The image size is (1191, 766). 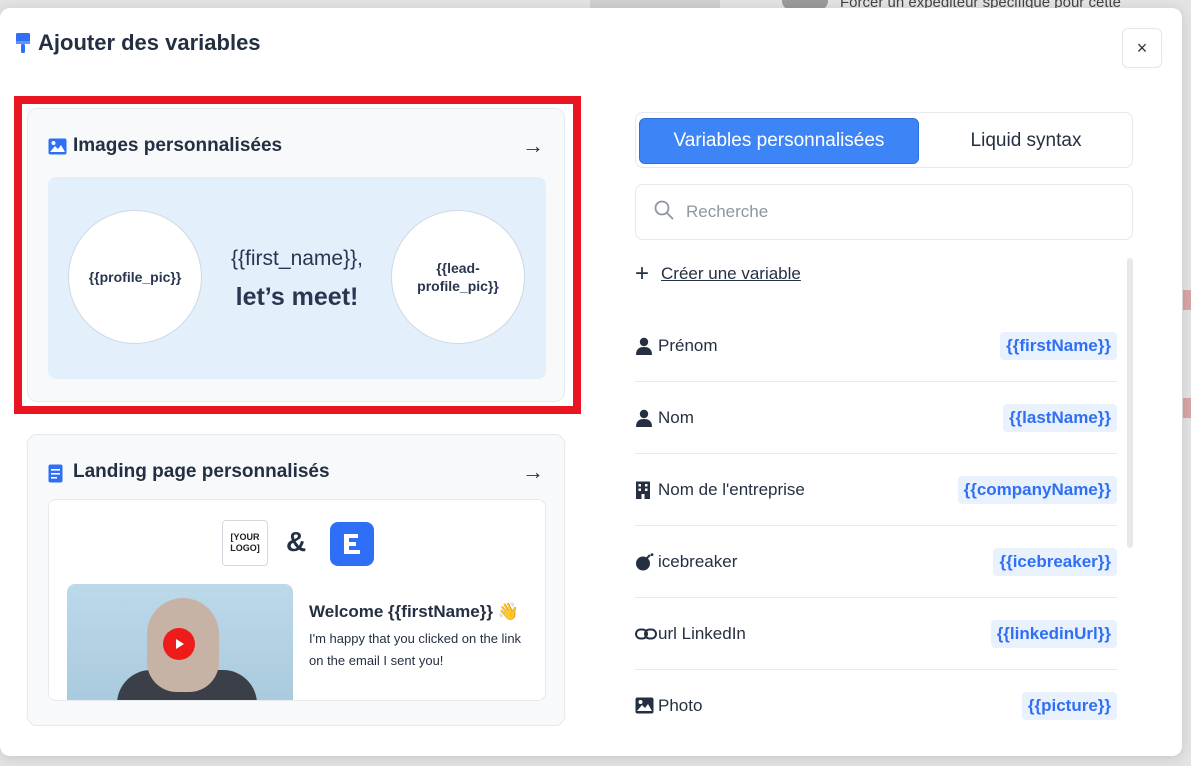 I want to click on card-header: Images personnalisées →, so click(x=296, y=146).